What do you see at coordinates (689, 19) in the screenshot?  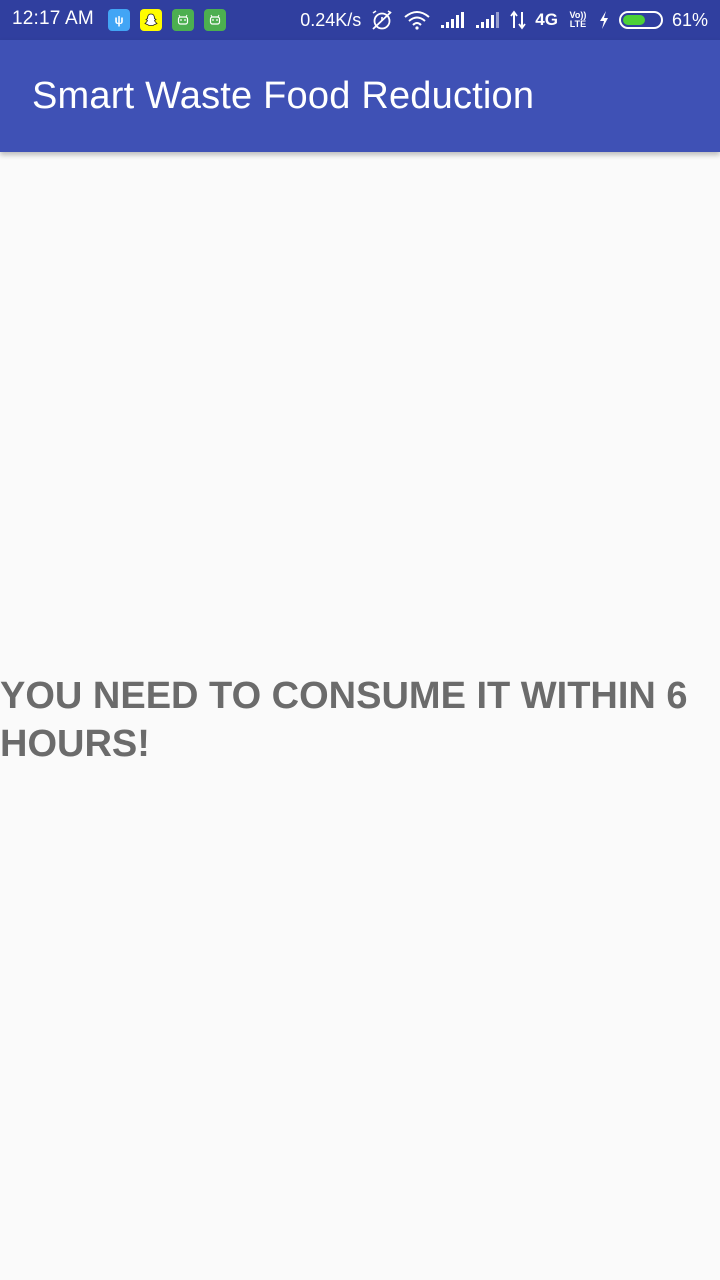 I see `battery-percentage: 61%` at bounding box center [689, 19].